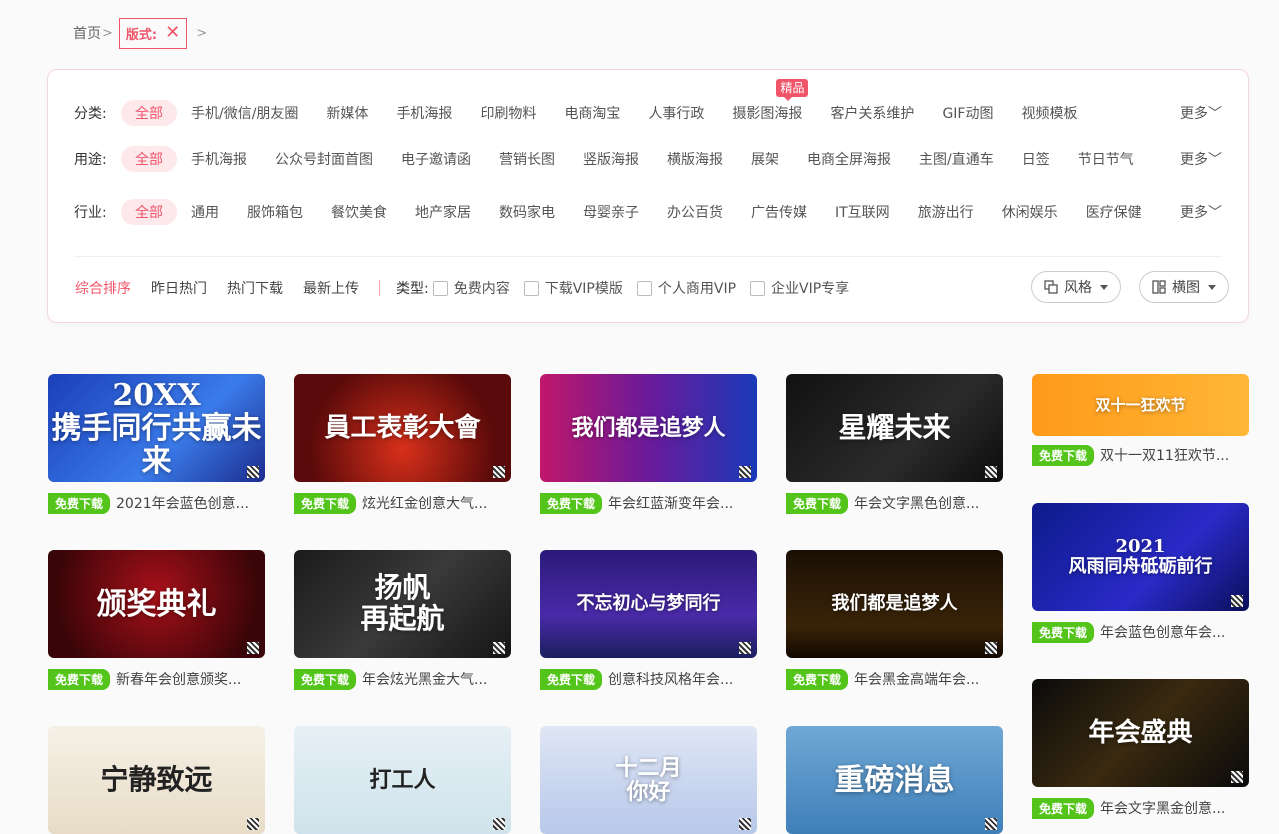 This screenshot has height=834, width=1279. What do you see at coordinates (1030, 212) in the screenshot?
I see `industry-item: 休闲娱乐` at bounding box center [1030, 212].